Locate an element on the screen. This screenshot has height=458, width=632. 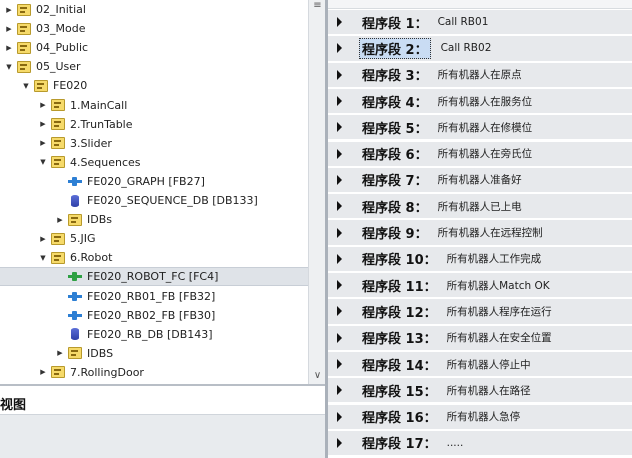
network-title: 所有机器人停止中 is located at coordinates (489, 364).